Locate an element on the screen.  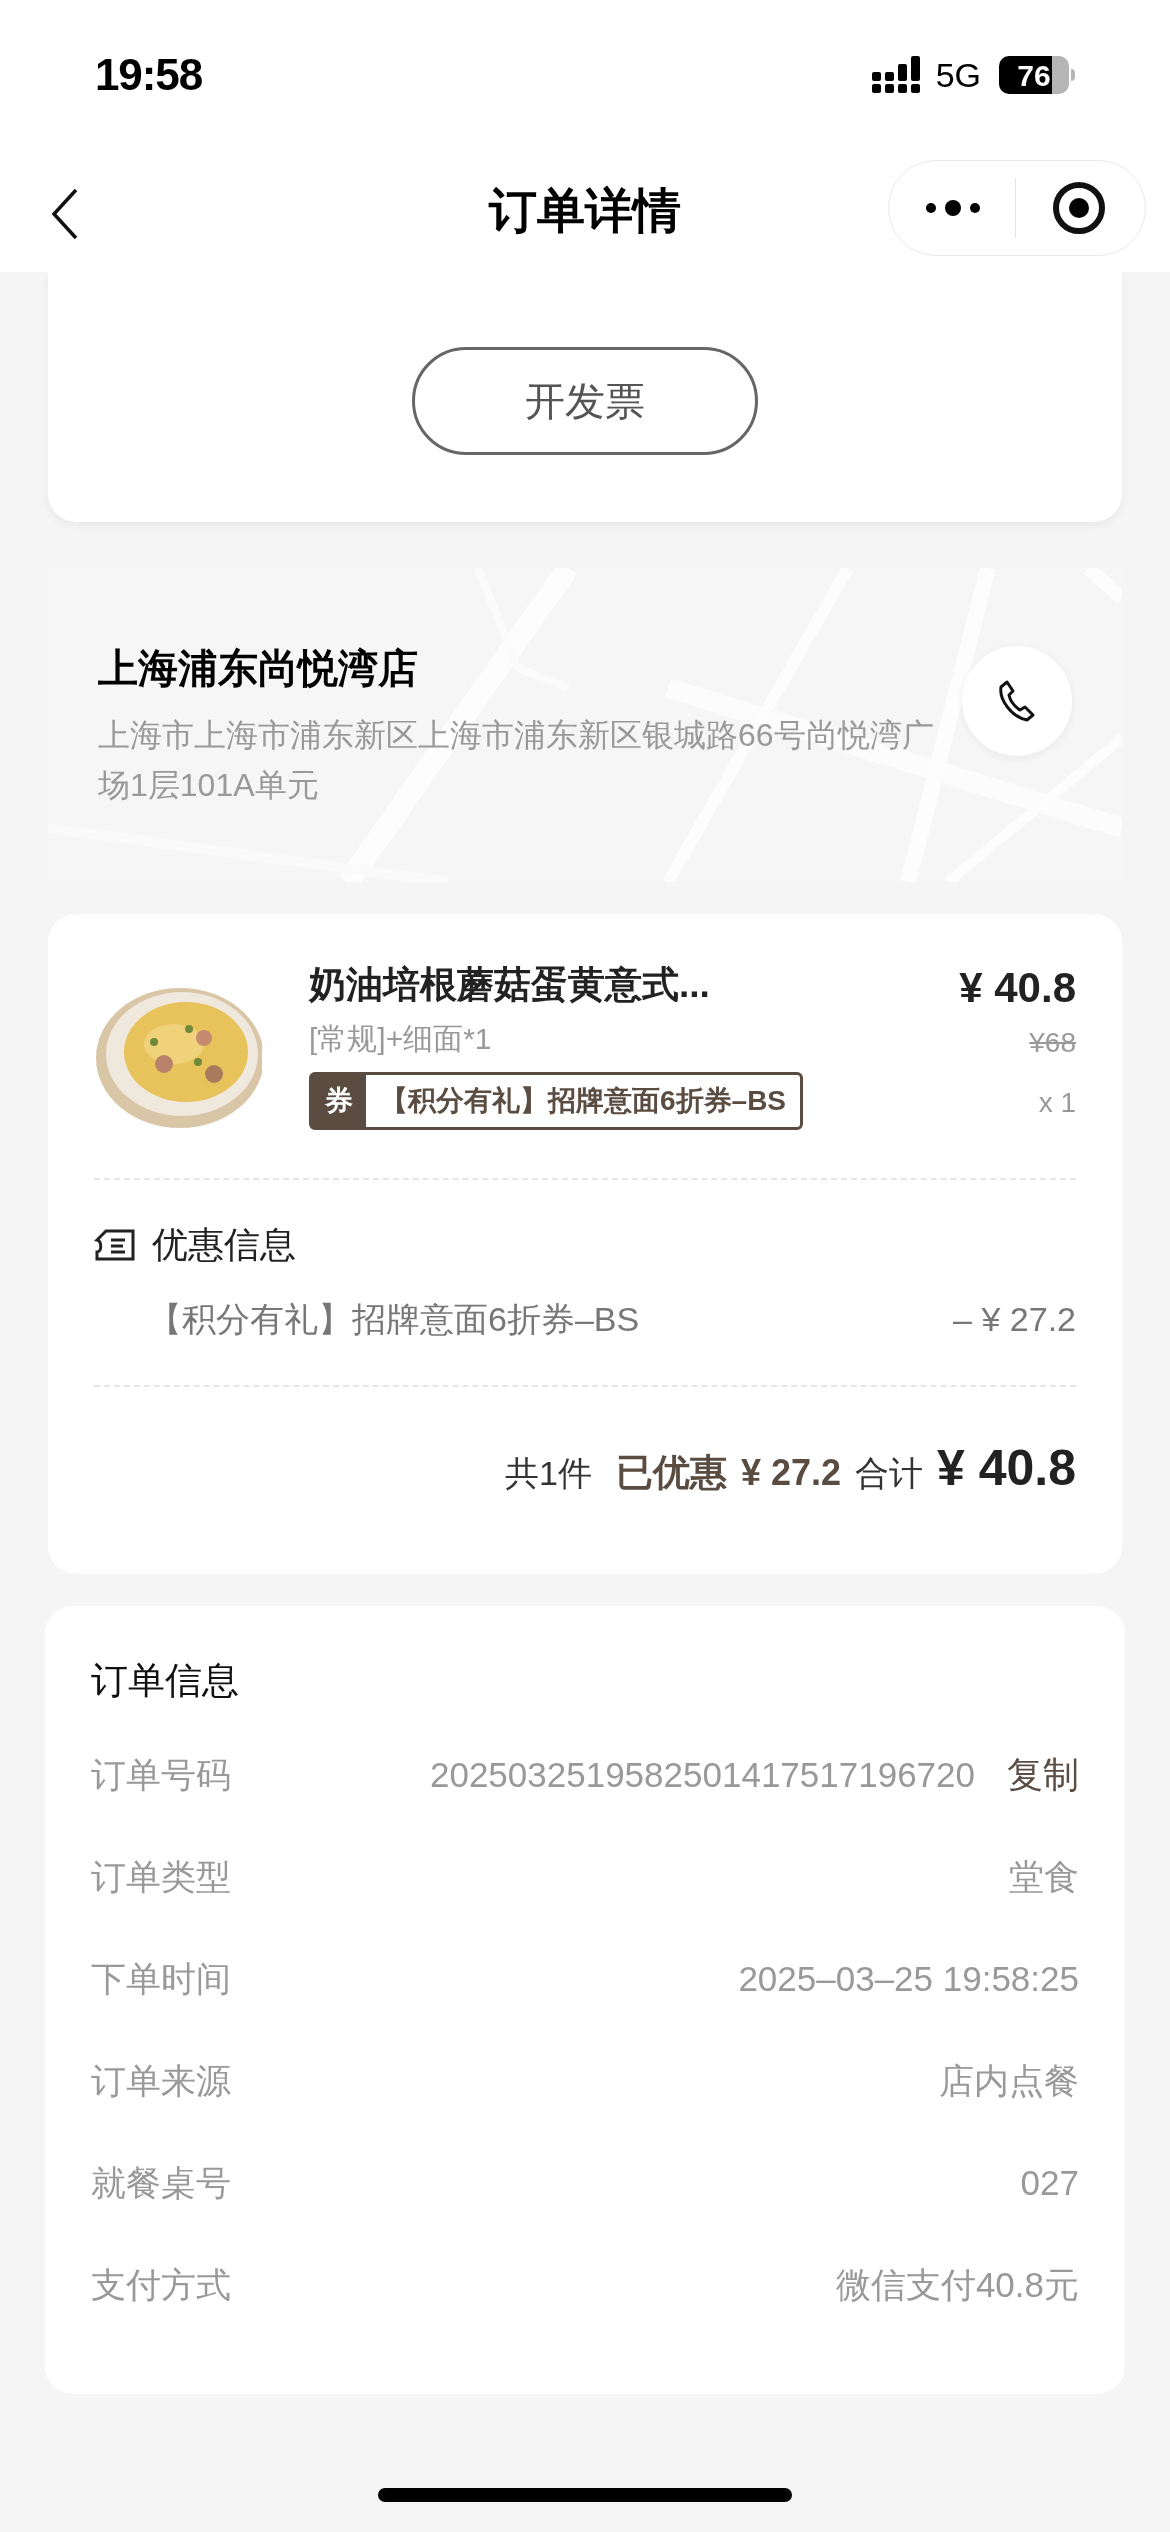
item-price: ¥ 40.8 is located at coordinates (1017, 988).